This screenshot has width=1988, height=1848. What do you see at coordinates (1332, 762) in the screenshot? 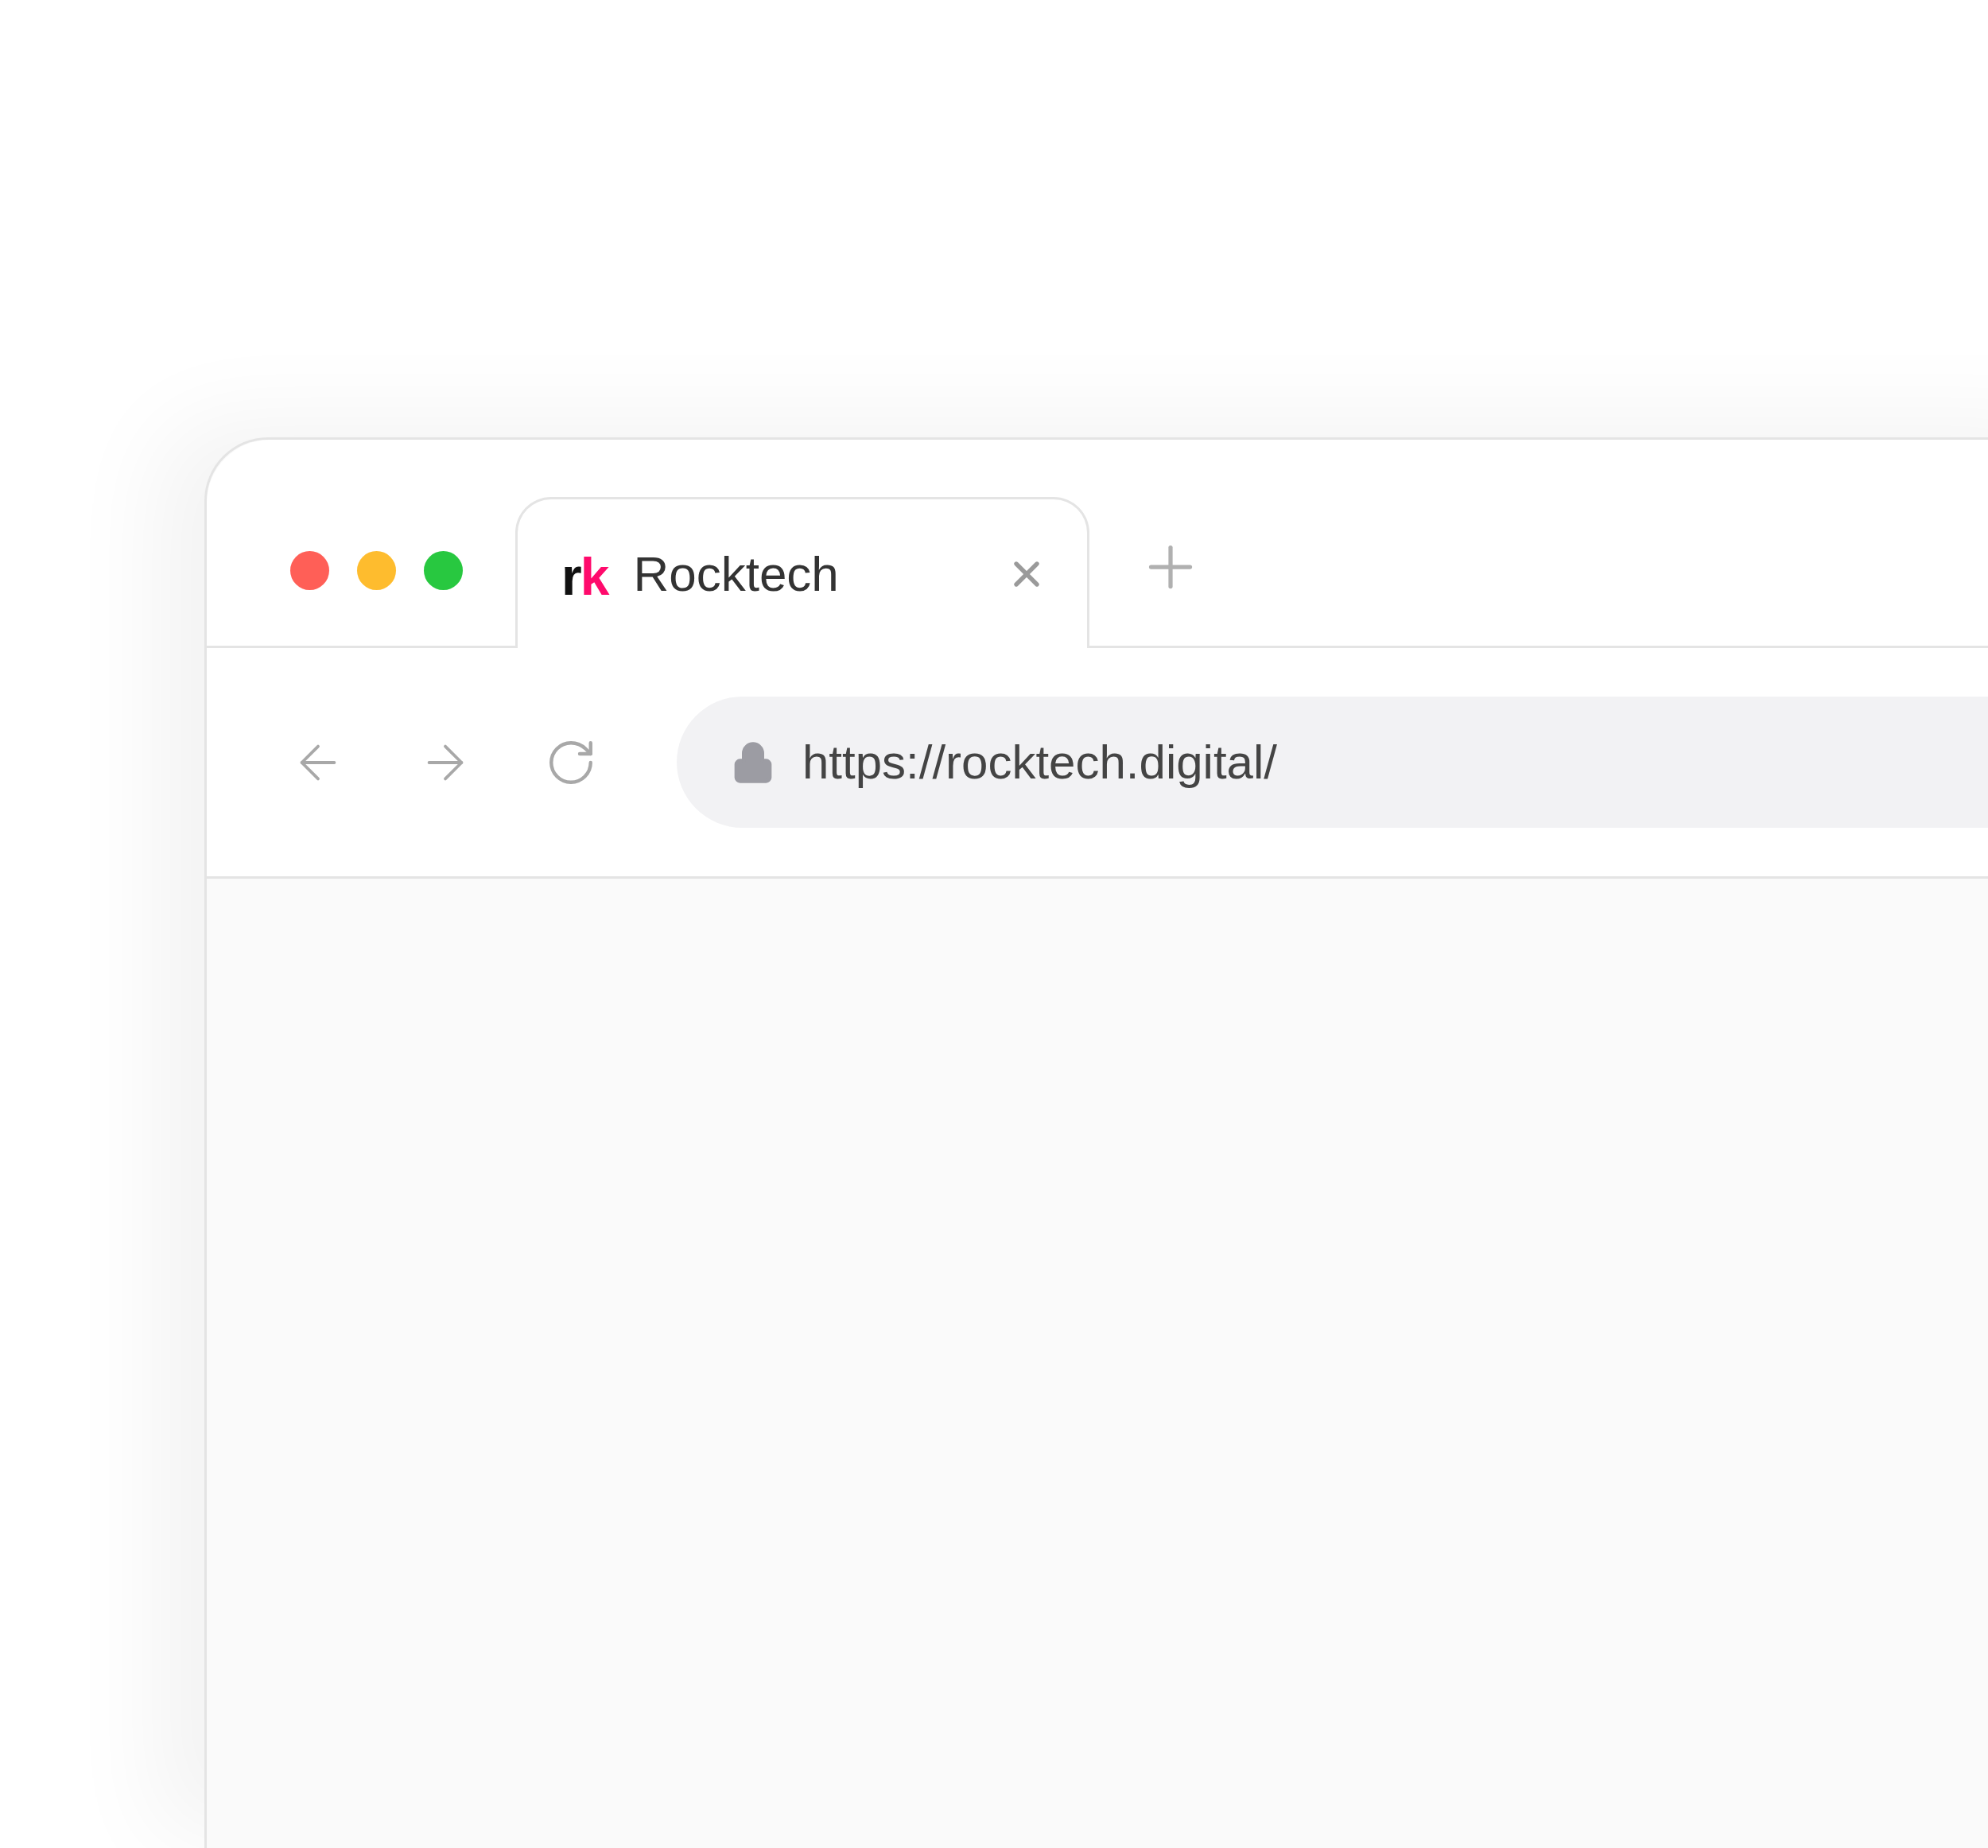
I see `address-bar: https://rocktech.digital/` at bounding box center [1332, 762].